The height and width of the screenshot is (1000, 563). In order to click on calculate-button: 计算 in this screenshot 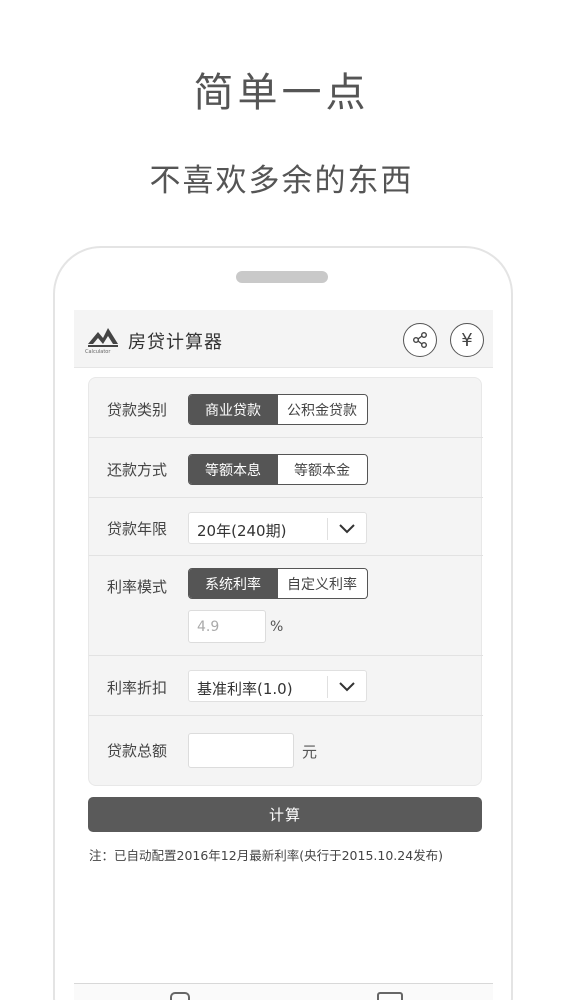, I will do `click(285, 814)`.